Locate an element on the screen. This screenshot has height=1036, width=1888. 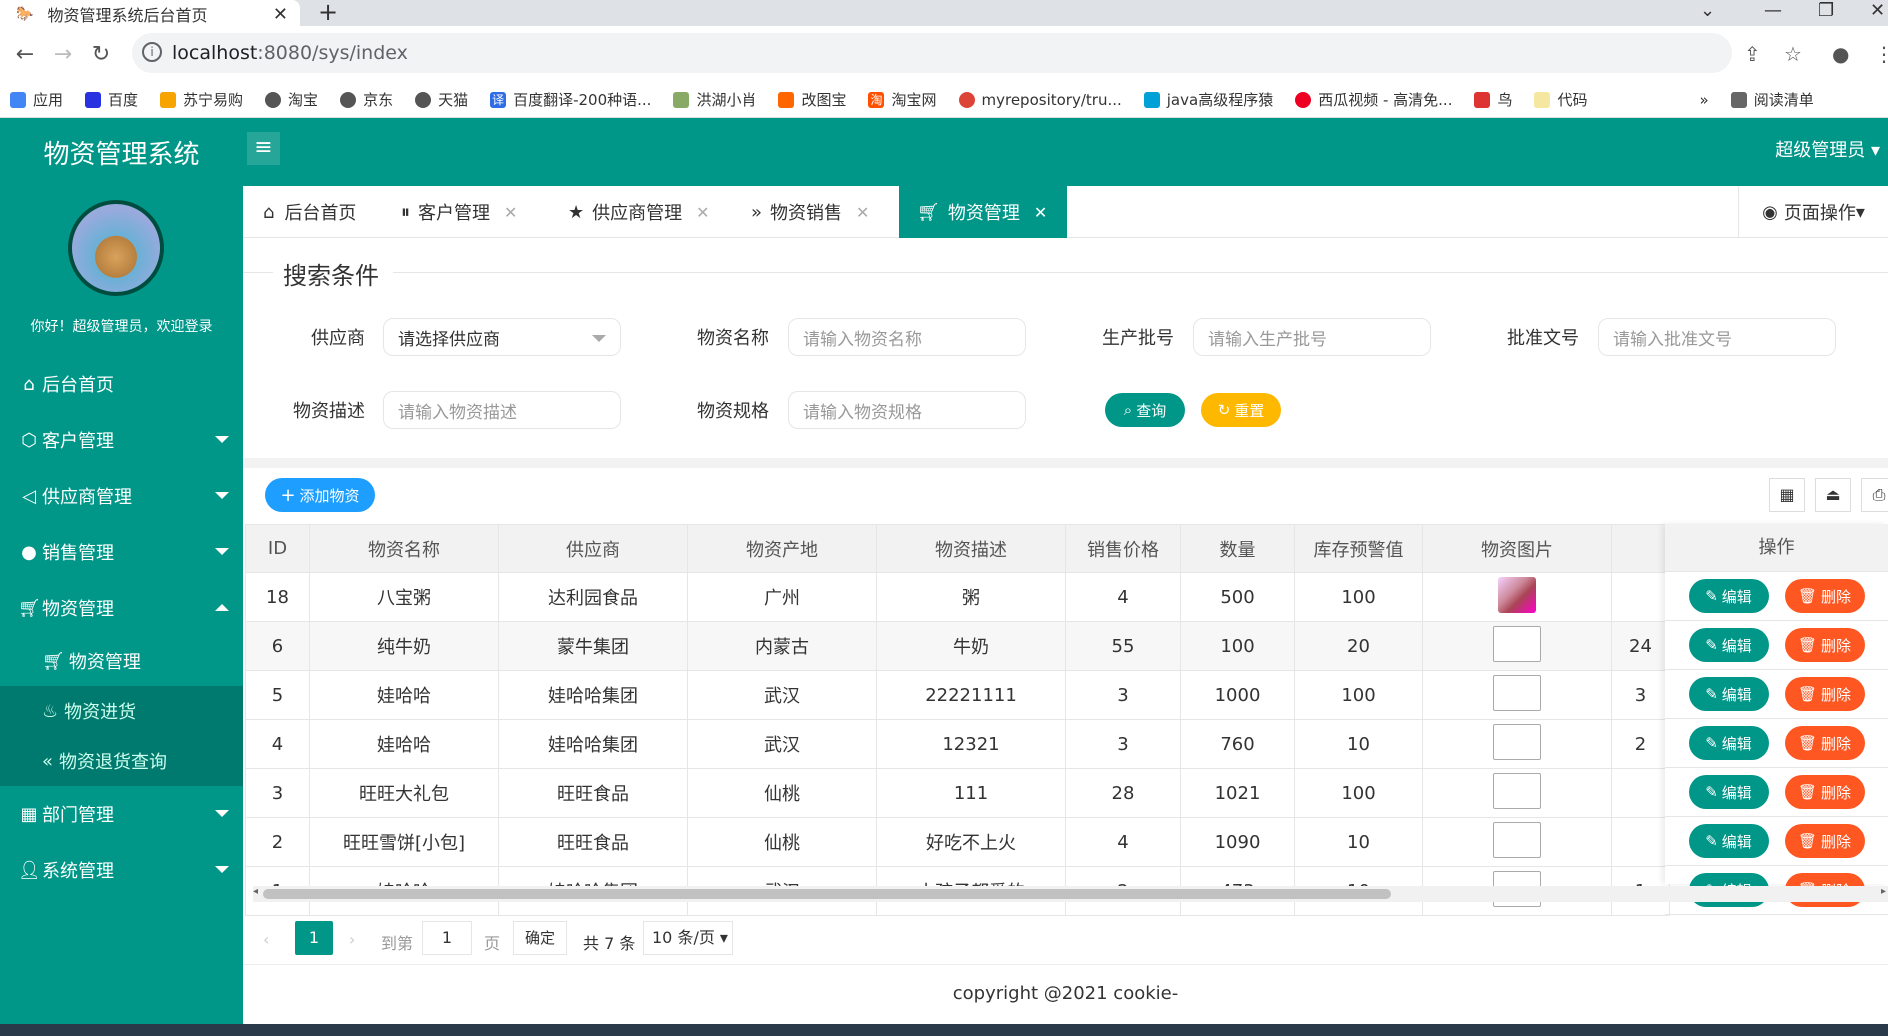
bookmark-item: java高级程序猿 is located at coordinates (1208, 99).